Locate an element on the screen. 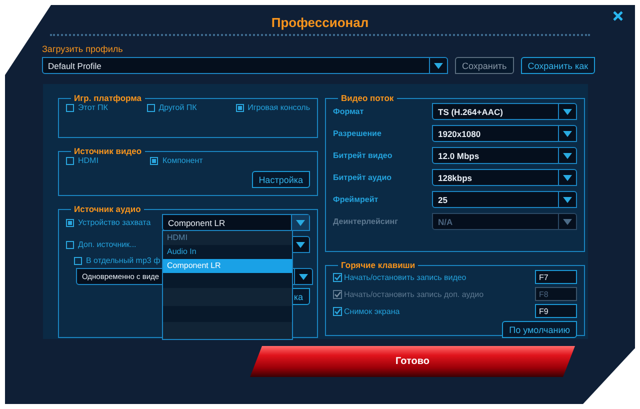 The width and height of the screenshot is (640, 409). group-title: Источник аудио is located at coordinates (107, 209).